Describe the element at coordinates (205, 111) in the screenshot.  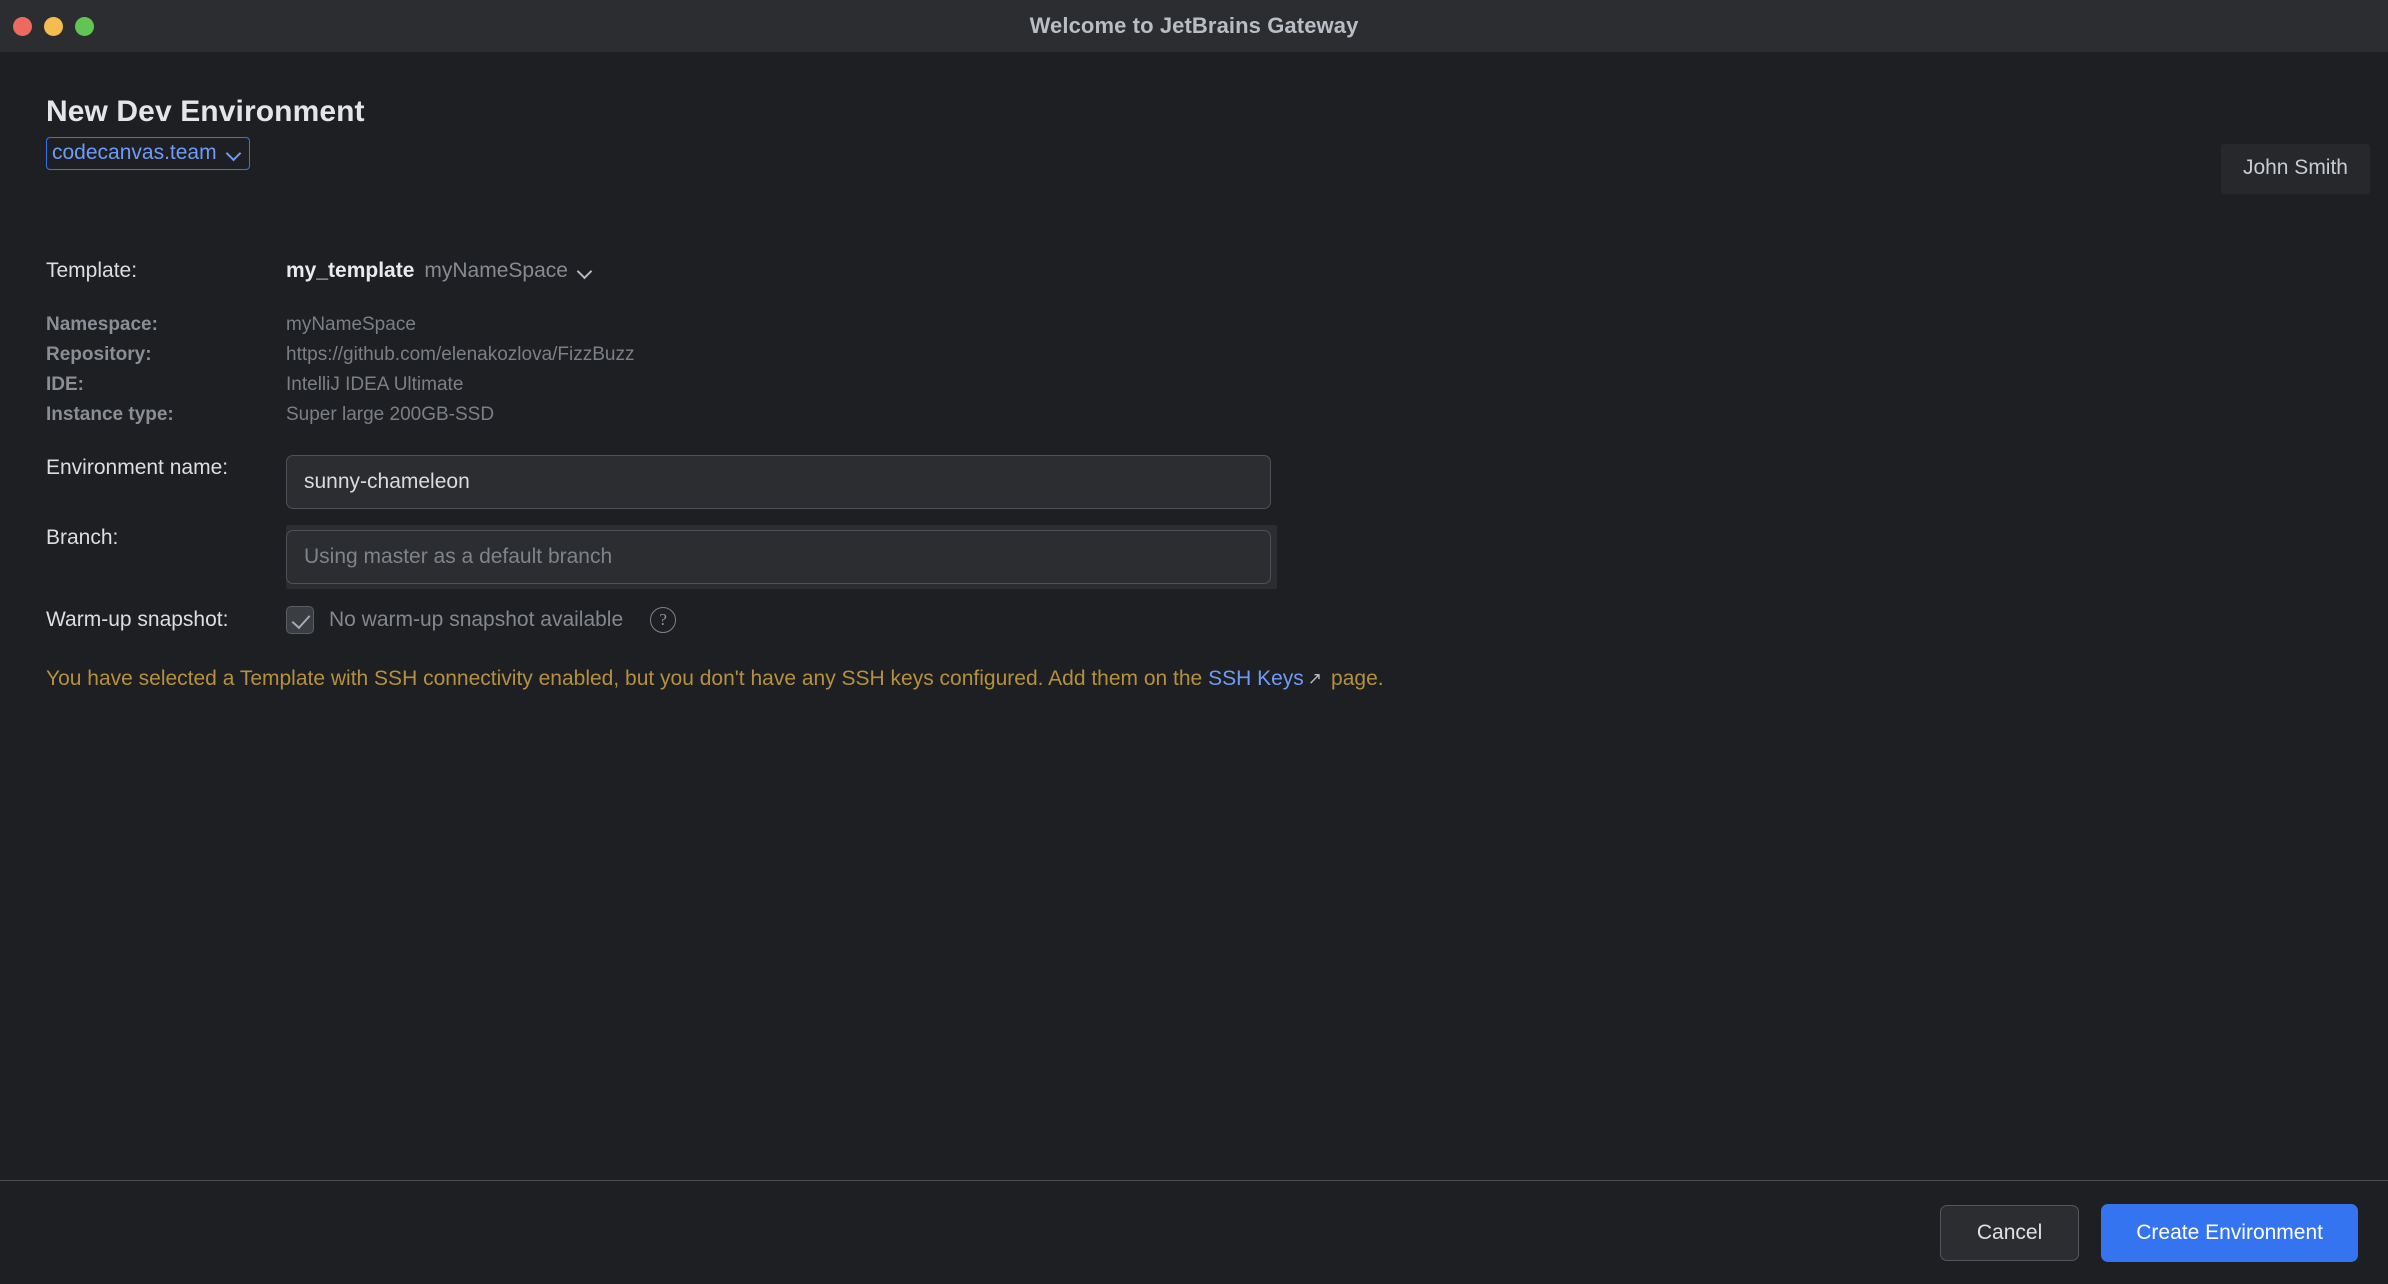
I see `page-title: New Dev Environment` at that location.